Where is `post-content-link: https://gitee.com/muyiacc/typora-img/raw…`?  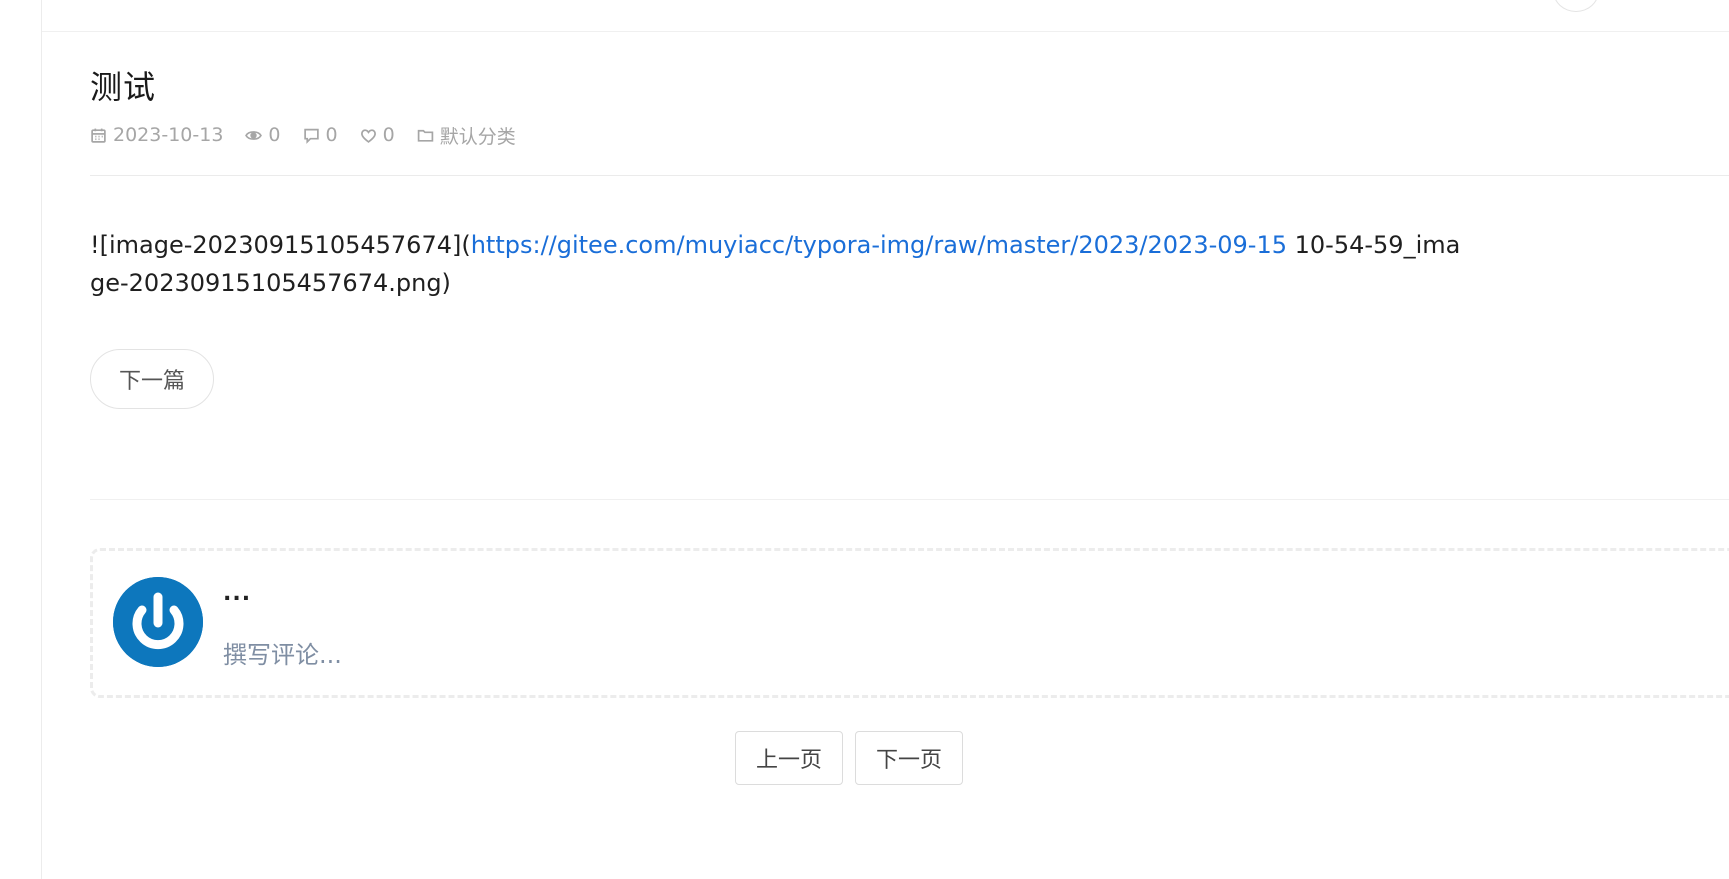
post-content-link: https://gitee.com/muyiacc/typora-img/raw… is located at coordinates (879, 245).